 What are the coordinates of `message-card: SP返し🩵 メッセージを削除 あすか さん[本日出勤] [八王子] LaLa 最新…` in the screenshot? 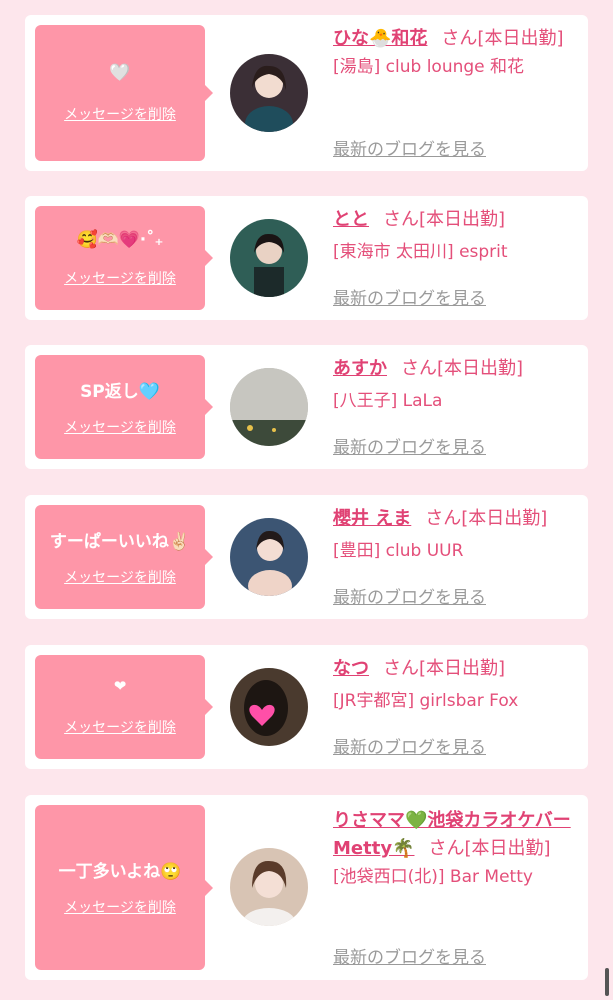 It's located at (306, 407).